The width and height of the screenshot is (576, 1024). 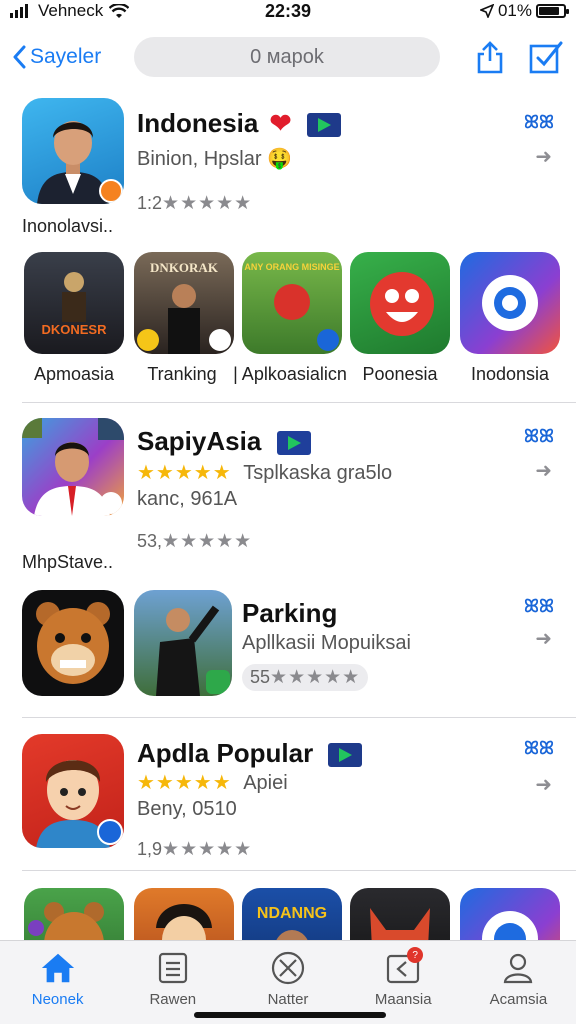 I want to click on app-icon-apdla-popular, so click(x=73, y=791).